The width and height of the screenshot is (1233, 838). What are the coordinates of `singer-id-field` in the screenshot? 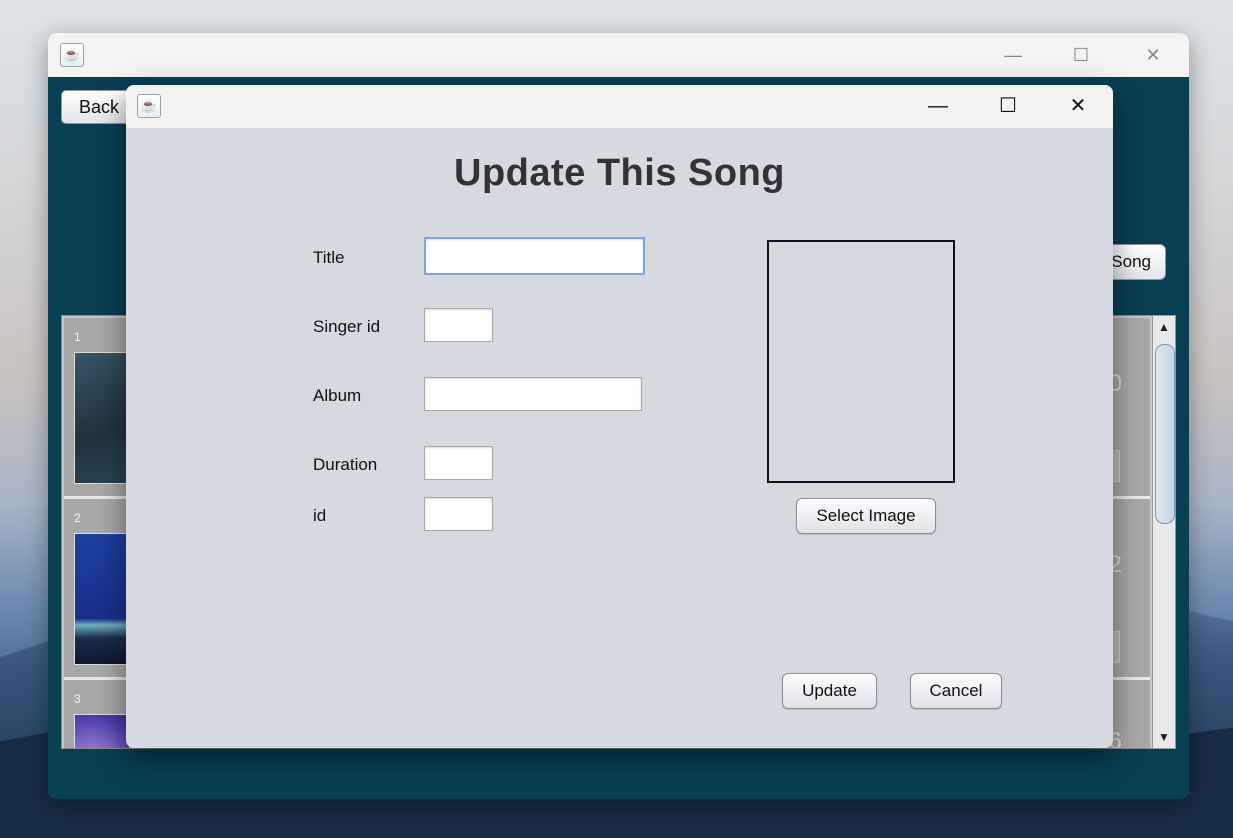 It's located at (458, 325).